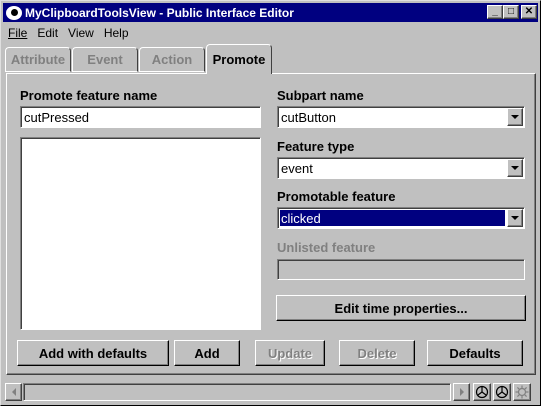 Image resolution: width=541 pixels, height=406 pixels. Describe the element at coordinates (326, 247) in the screenshot. I see `unlisted-feature-label: Unlisted feature` at that location.